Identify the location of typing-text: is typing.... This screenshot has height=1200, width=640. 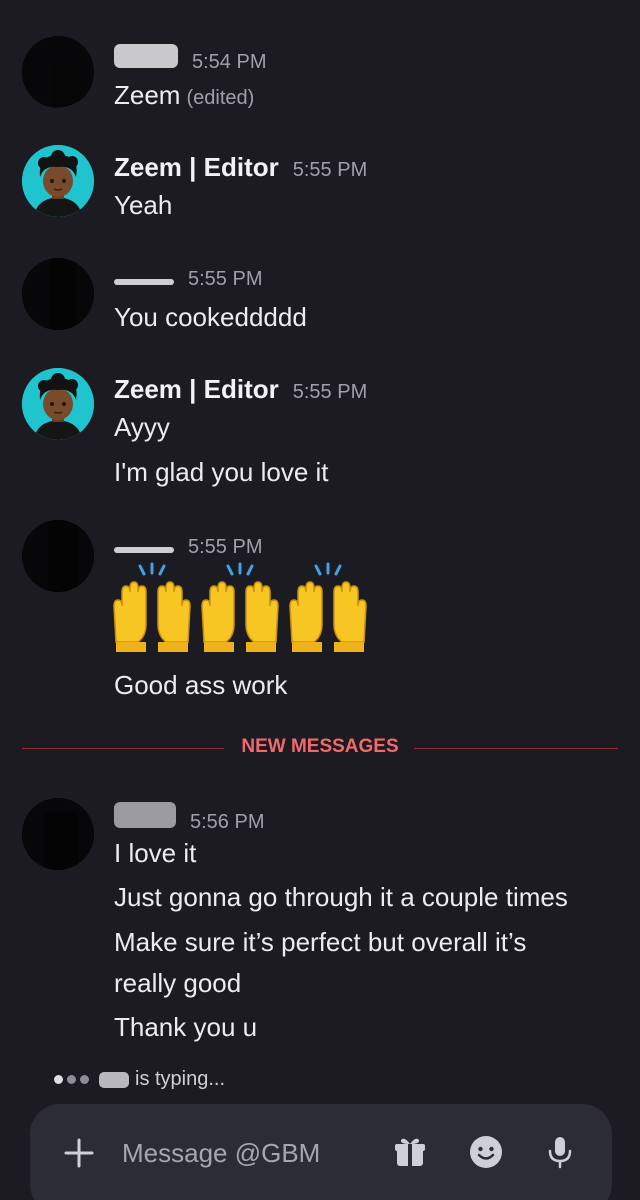
(180, 1079).